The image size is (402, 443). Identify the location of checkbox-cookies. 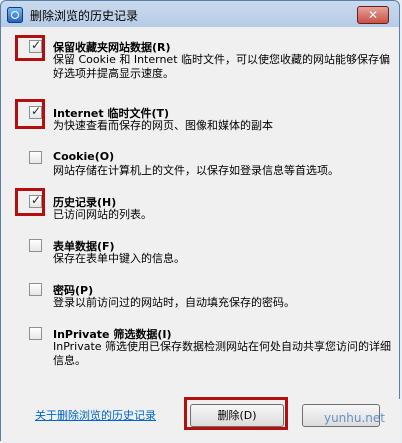
(35, 157).